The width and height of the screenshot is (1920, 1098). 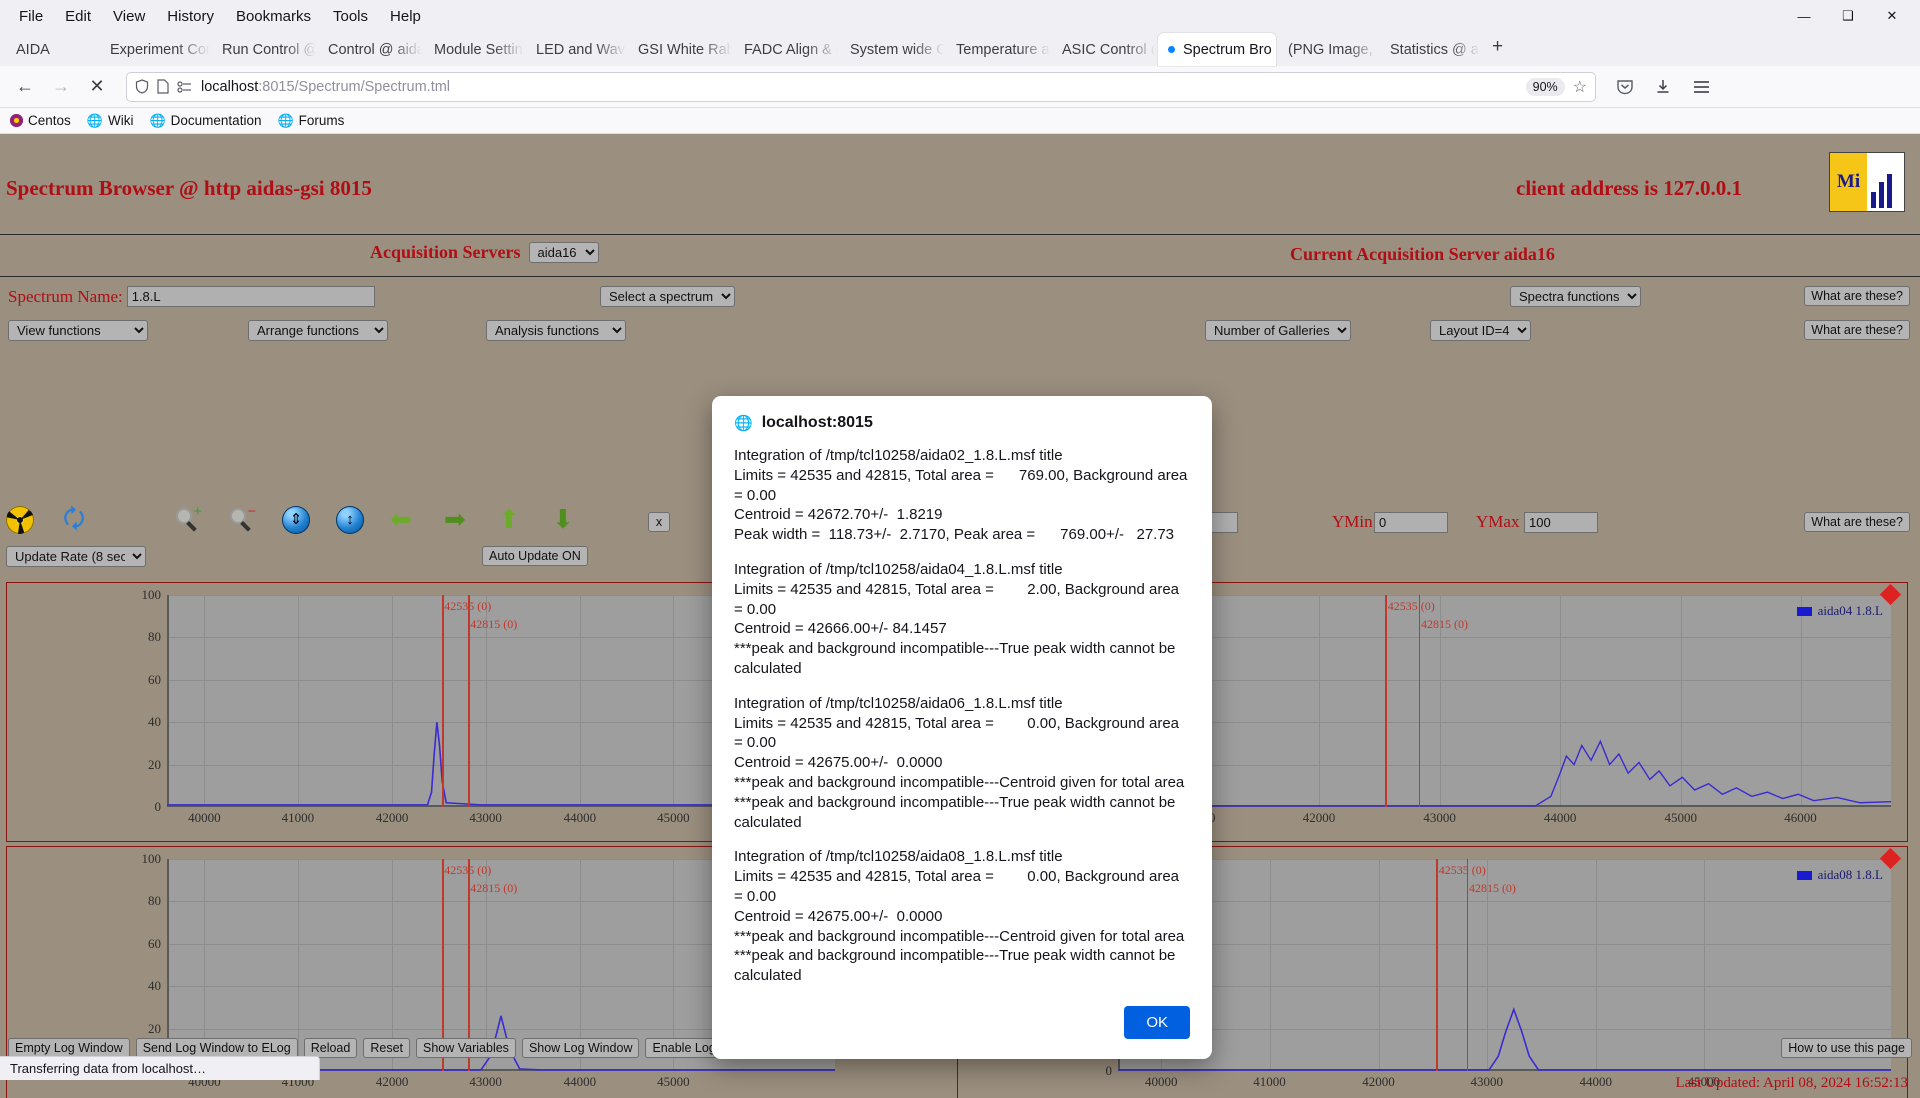 What do you see at coordinates (405, 16) in the screenshot?
I see `menu-help: Help` at bounding box center [405, 16].